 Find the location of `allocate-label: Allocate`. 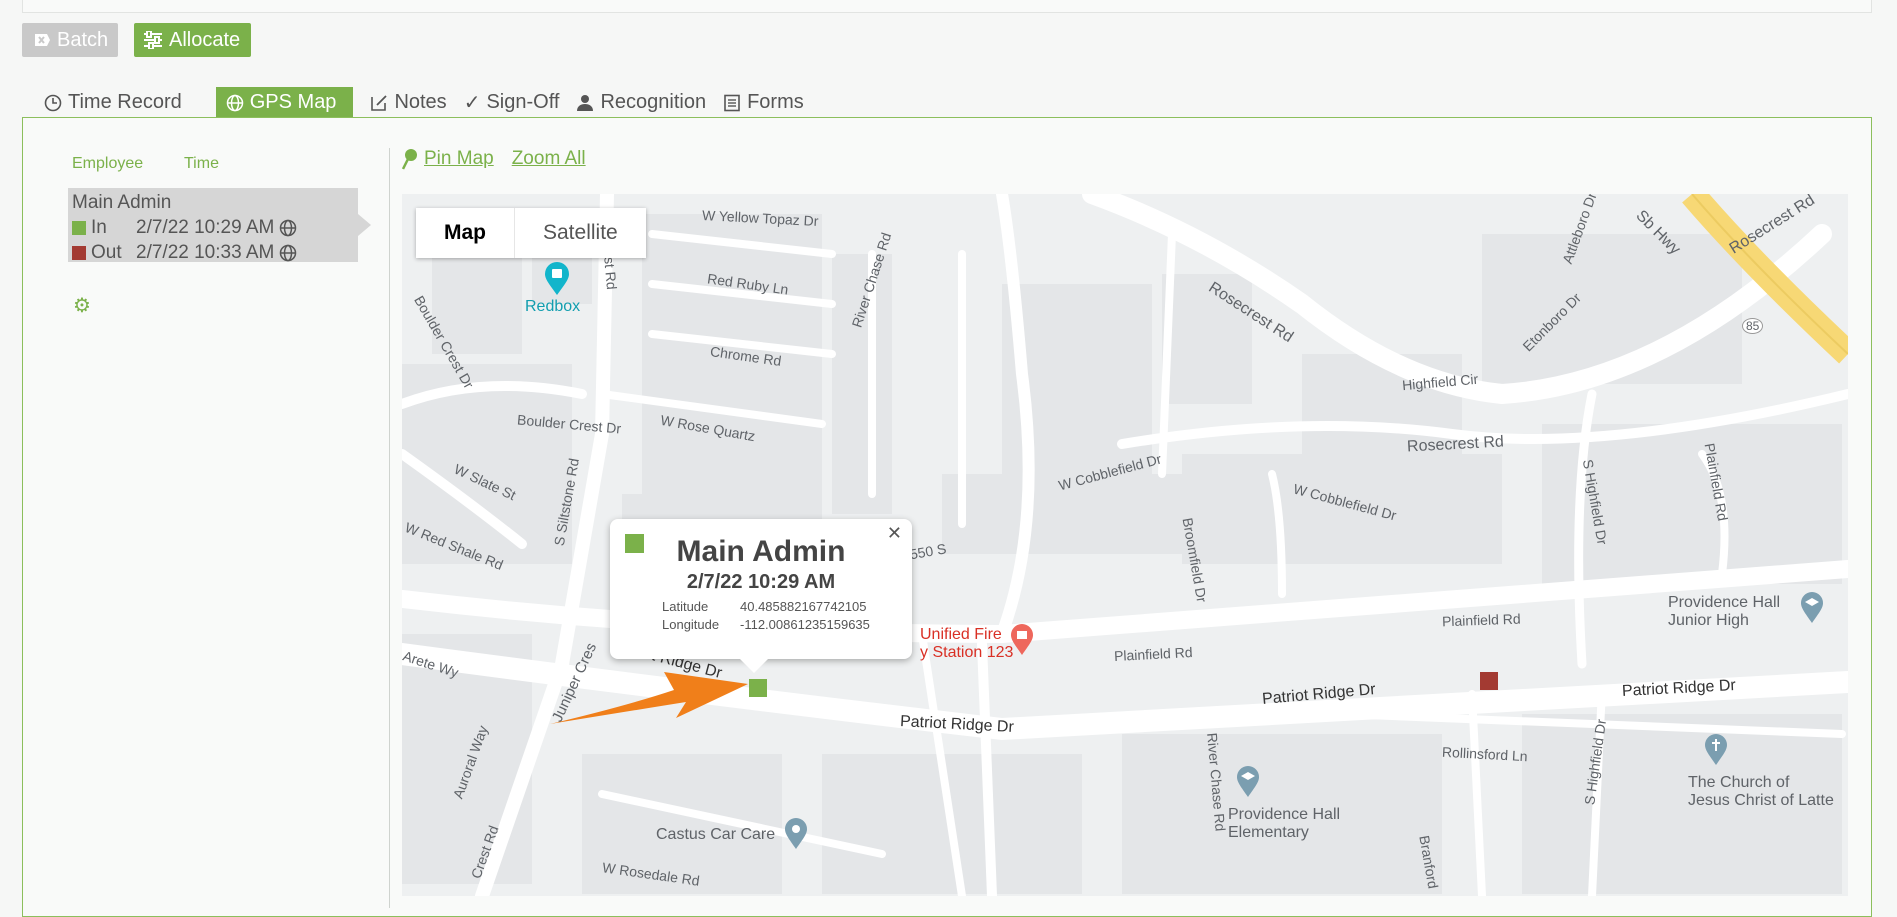

allocate-label: Allocate is located at coordinates (205, 39).